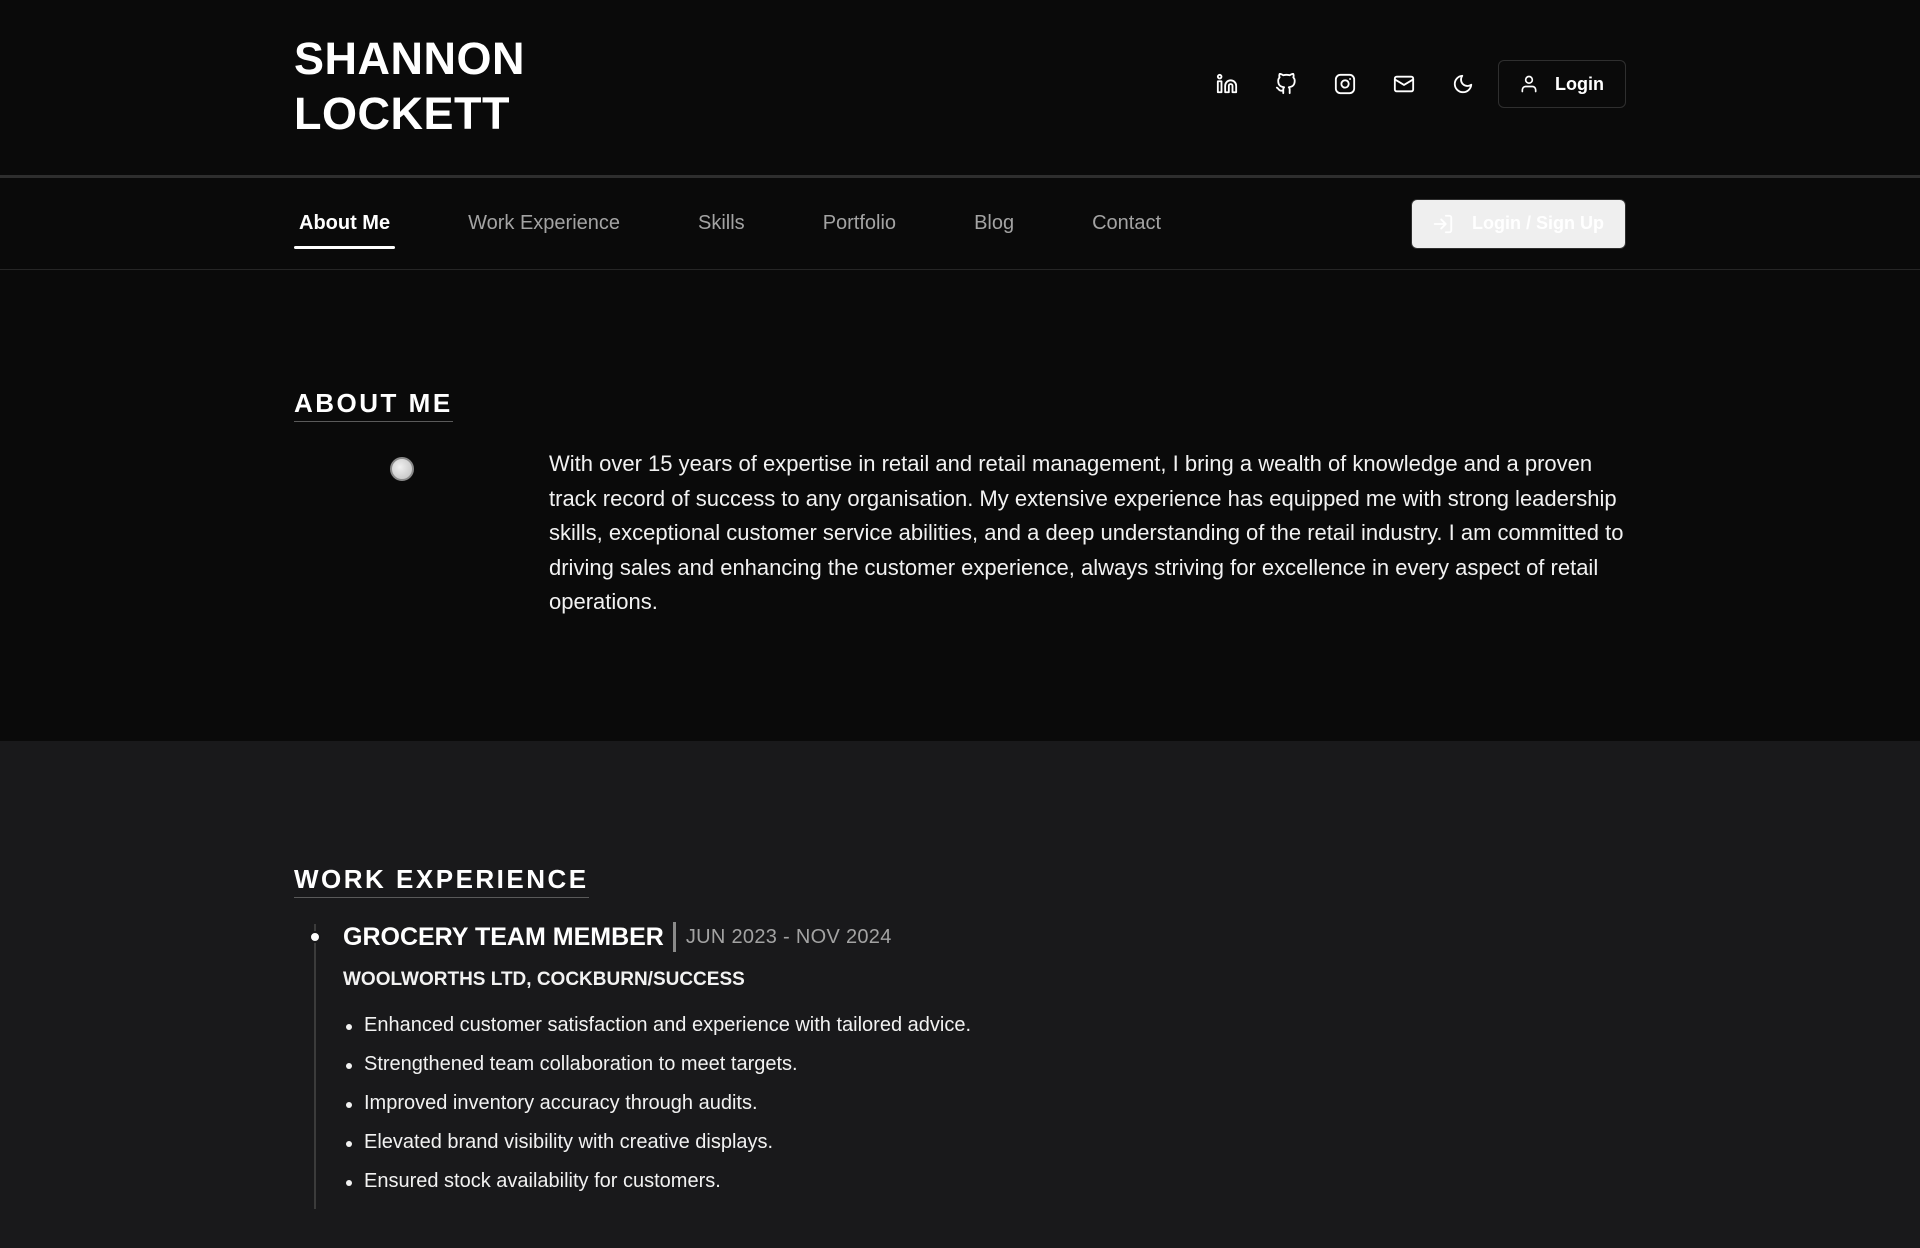  Describe the element at coordinates (421, 533) in the screenshot. I see `photo-column` at that location.